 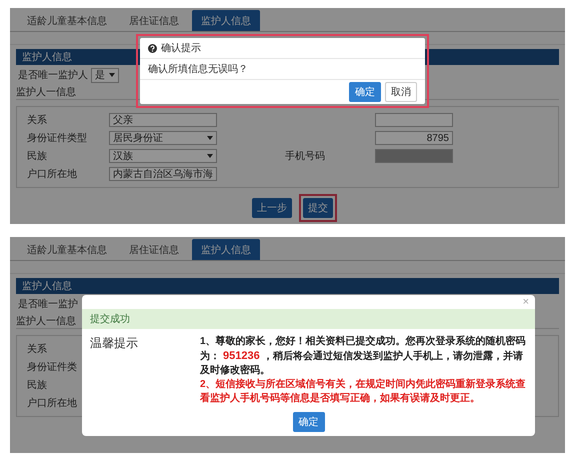 What do you see at coordinates (152, 48) in the screenshot?
I see `question-icon` at bounding box center [152, 48].